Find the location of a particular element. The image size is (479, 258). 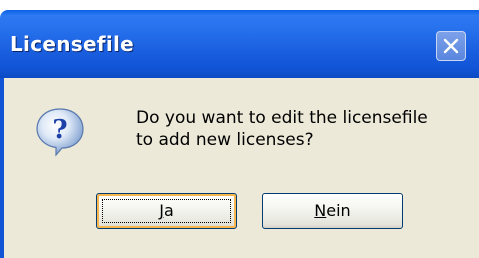

window-border-left is located at coordinates (2, 168).